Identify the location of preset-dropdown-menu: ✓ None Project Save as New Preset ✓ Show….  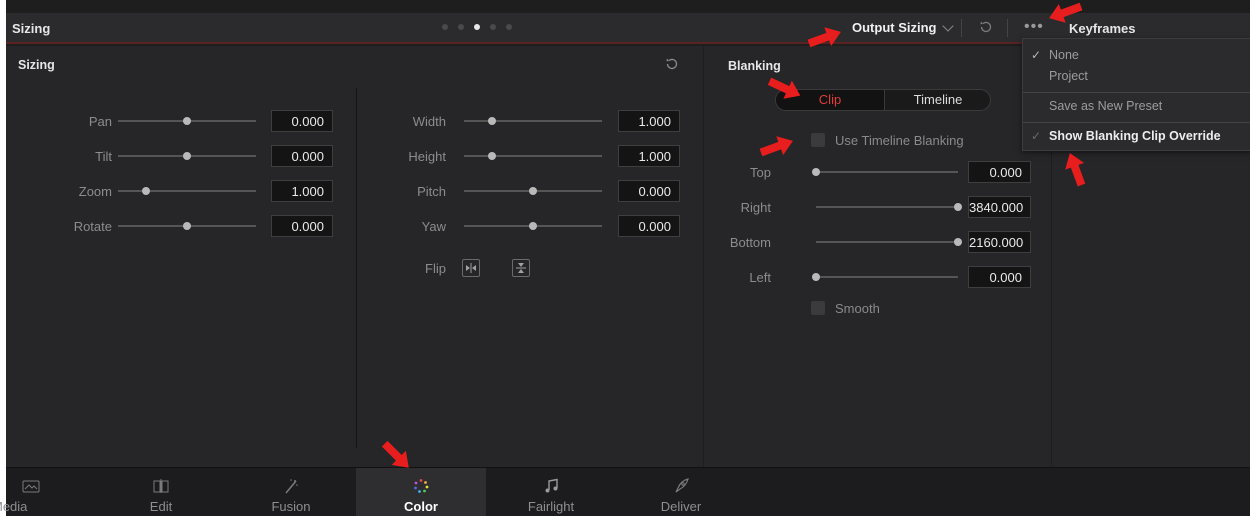
(1136, 94).